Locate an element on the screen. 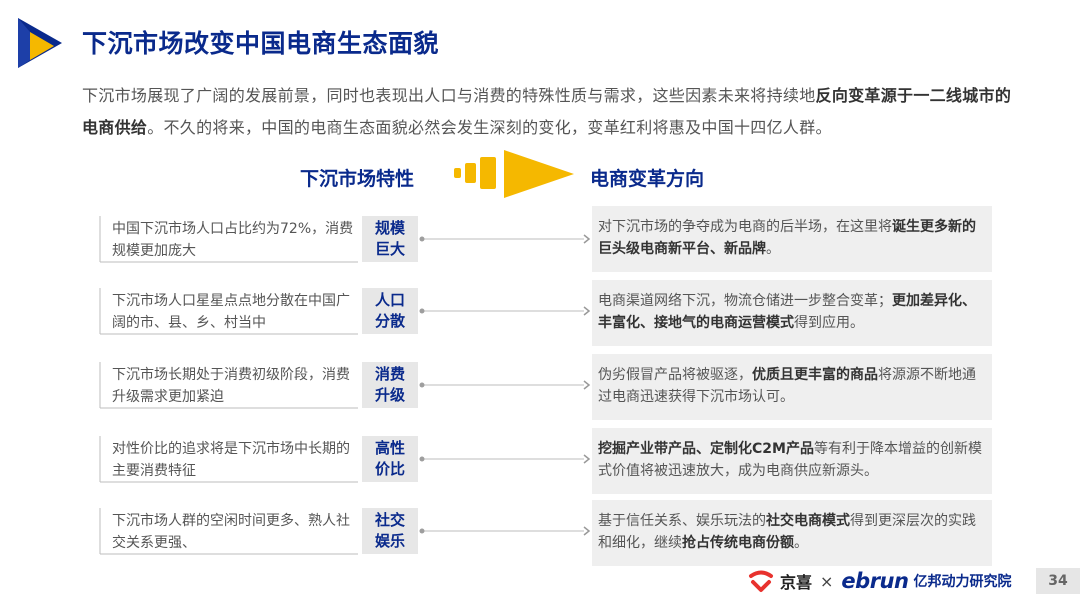 The width and height of the screenshot is (1080, 607). trait-tag: 规模巨大 is located at coordinates (390, 239).